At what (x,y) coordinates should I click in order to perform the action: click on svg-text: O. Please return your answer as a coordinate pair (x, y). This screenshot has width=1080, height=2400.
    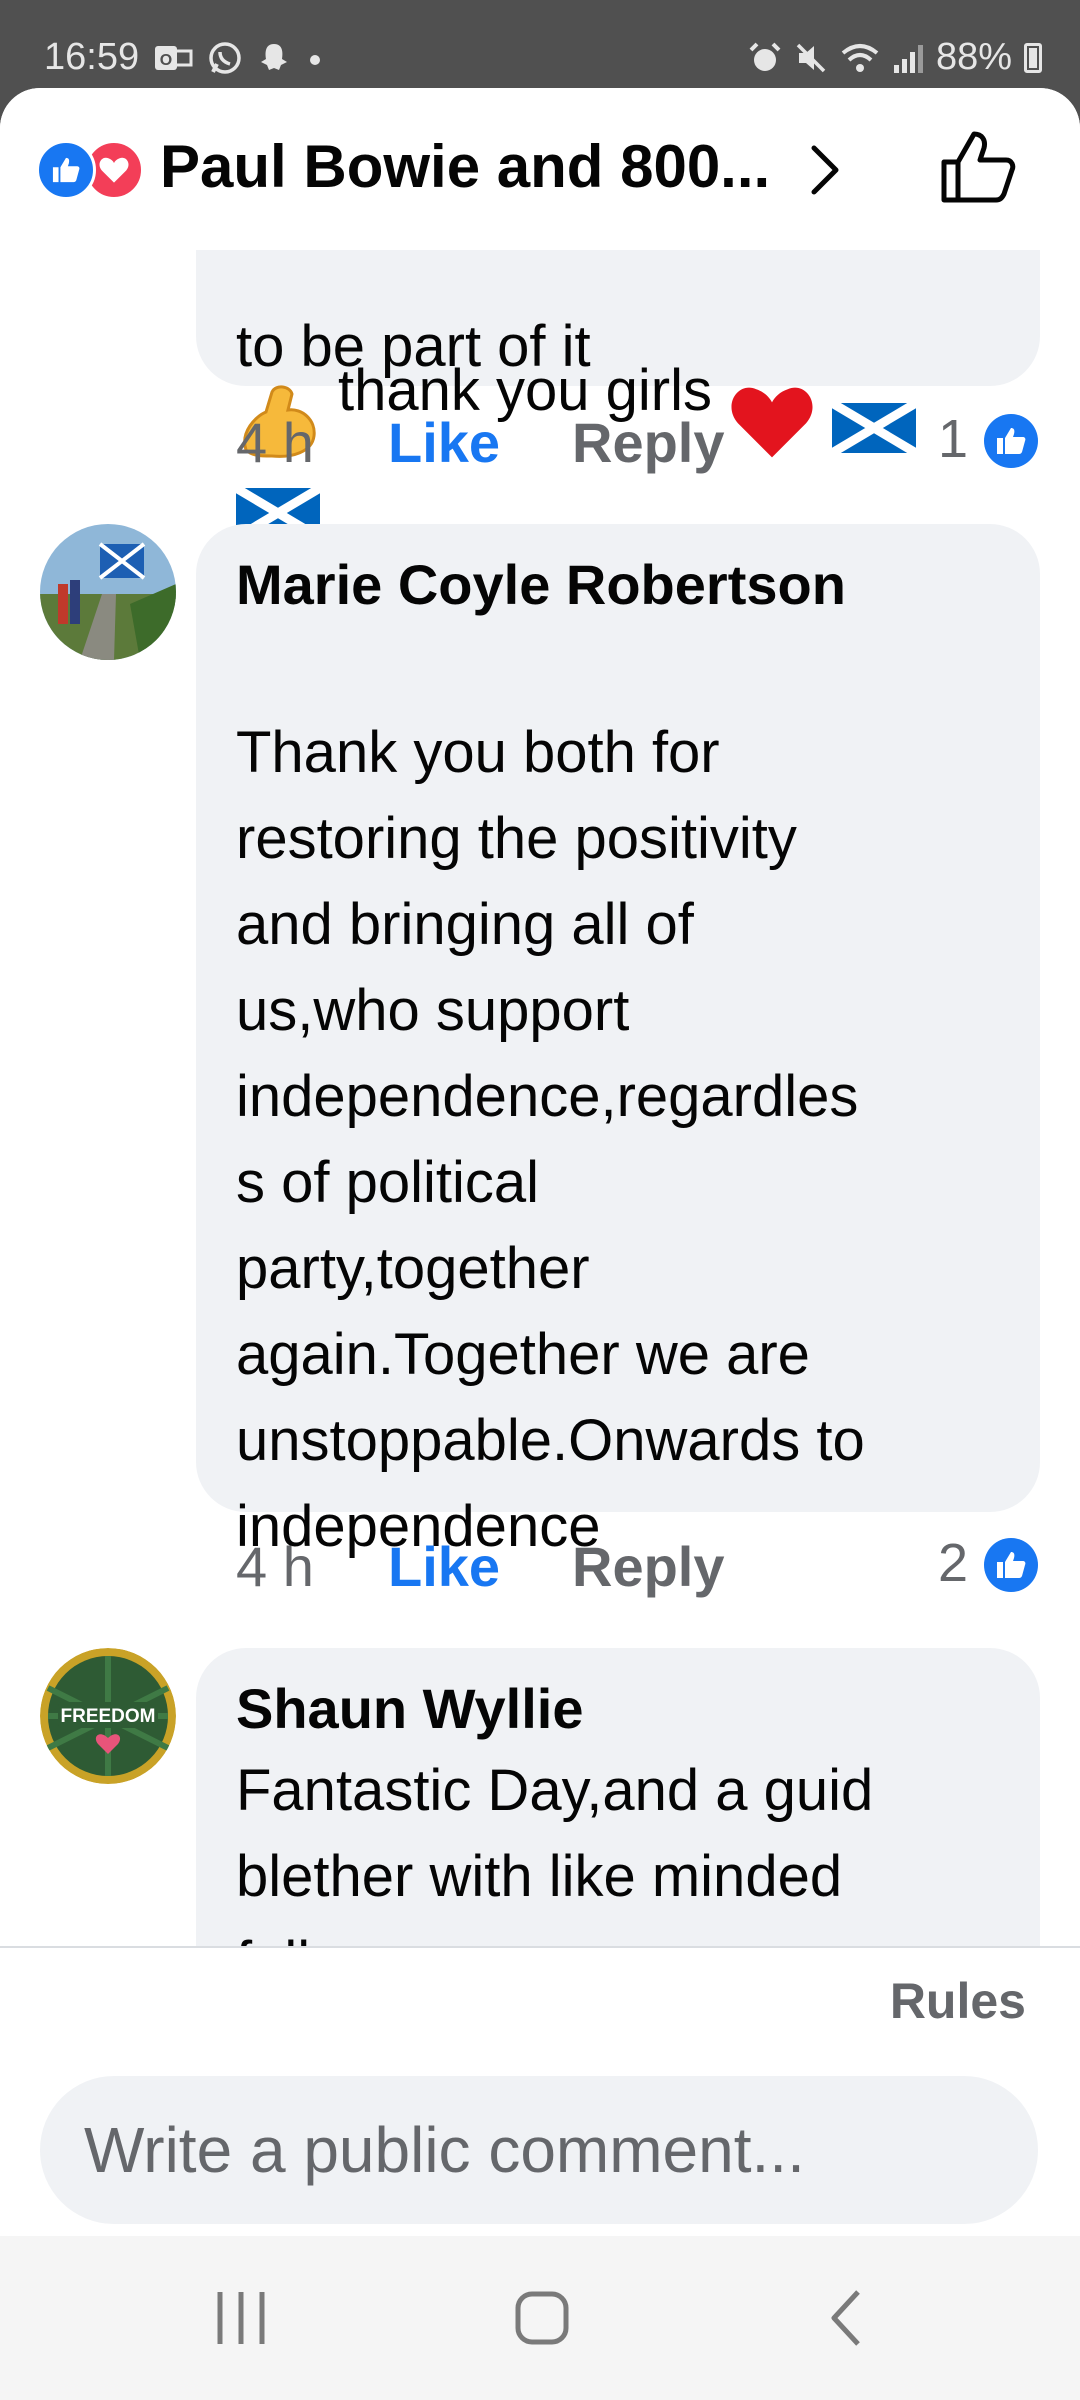
    Looking at the image, I should click on (166, 60).